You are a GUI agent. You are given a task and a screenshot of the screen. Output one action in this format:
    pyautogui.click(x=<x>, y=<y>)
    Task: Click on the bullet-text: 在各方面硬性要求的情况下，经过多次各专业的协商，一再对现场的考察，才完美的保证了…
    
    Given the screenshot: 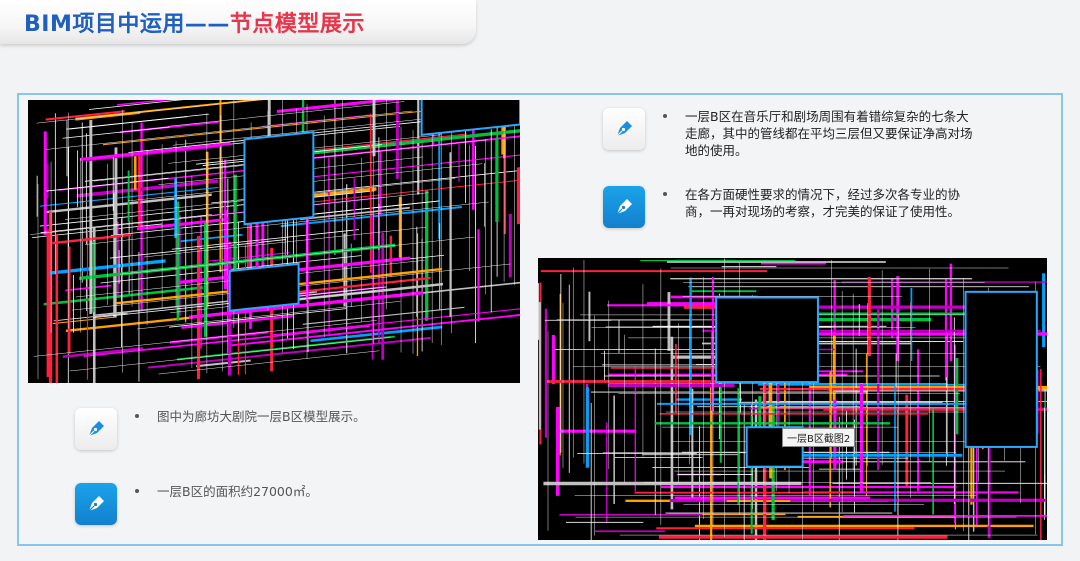 What is the action you would take?
    pyautogui.click(x=823, y=203)
    